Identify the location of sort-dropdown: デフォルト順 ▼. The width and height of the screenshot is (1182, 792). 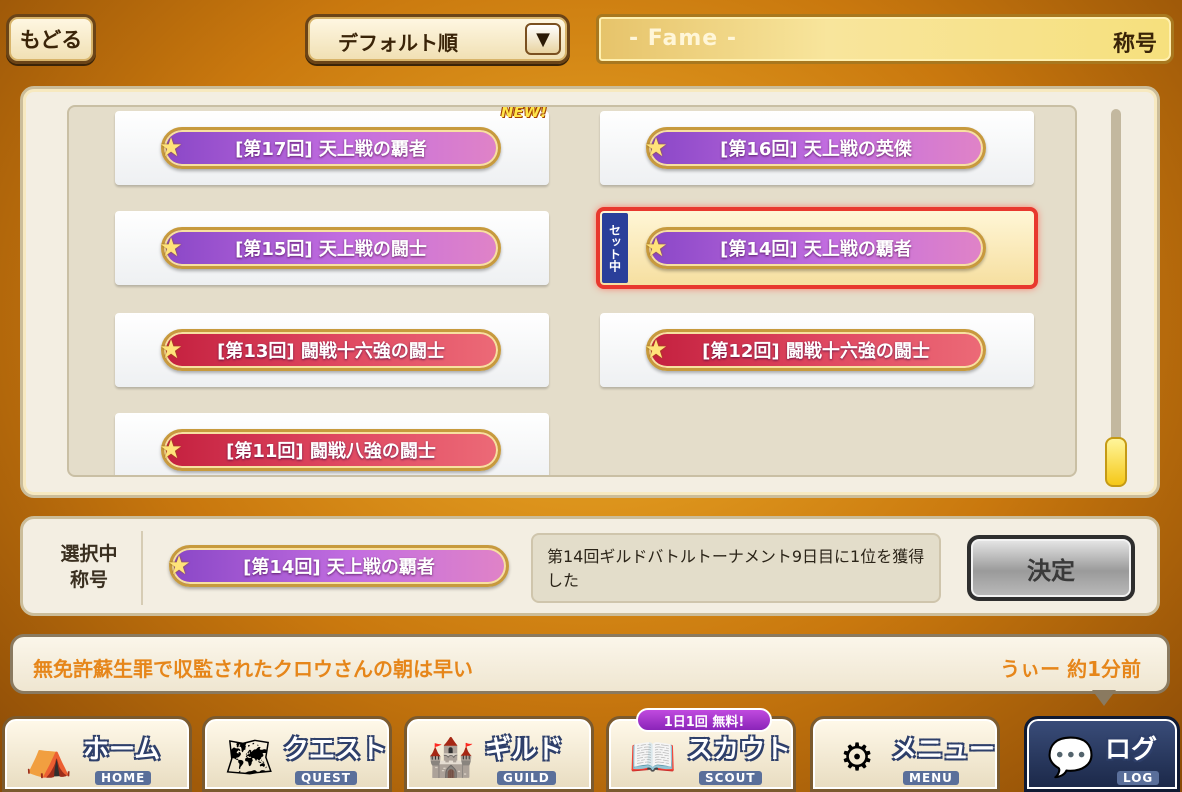
(437, 39).